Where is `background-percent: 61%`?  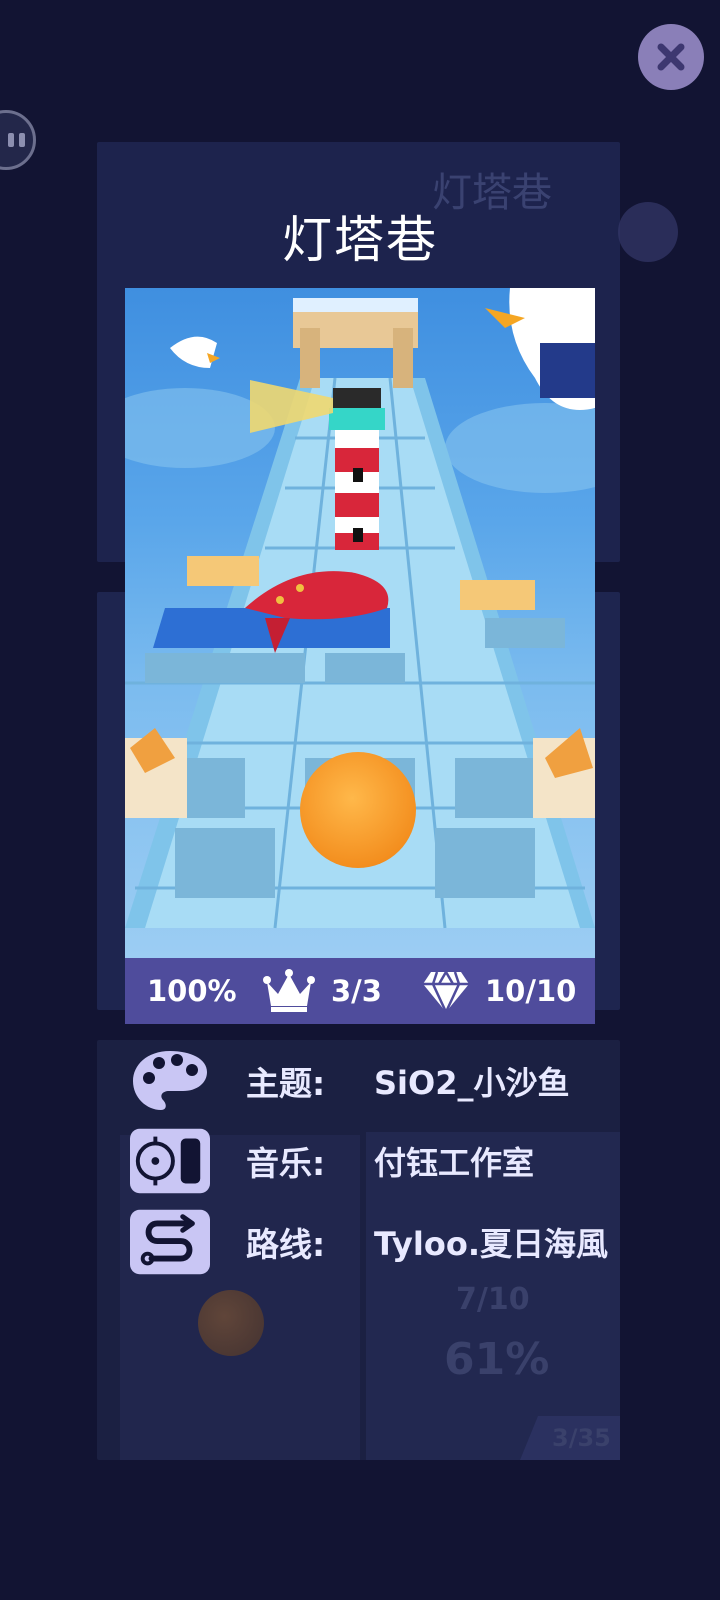
background-percent: 61% is located at coordinates (497, 1359).